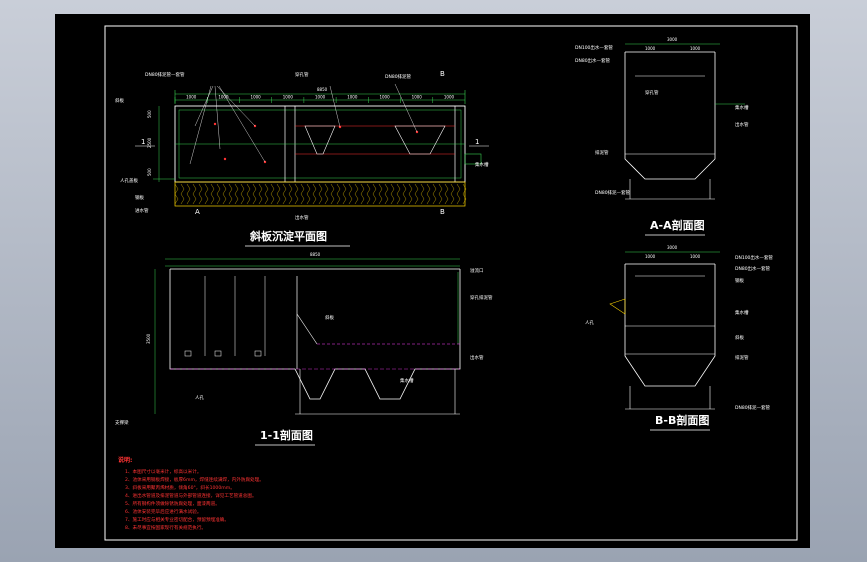  Describe the element at coordinates (677, 225) in the screenshot. I see `aa-title: A-A剖面图` at that location.